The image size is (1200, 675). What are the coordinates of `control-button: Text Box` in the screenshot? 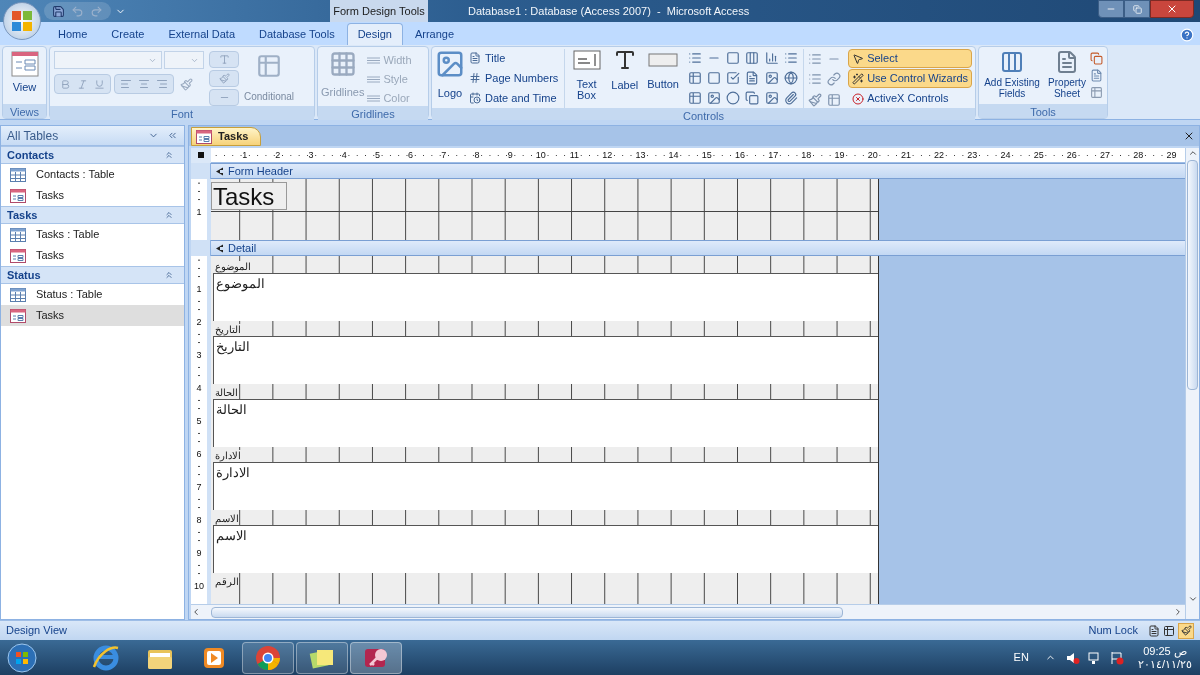 It's located at (586, 78).